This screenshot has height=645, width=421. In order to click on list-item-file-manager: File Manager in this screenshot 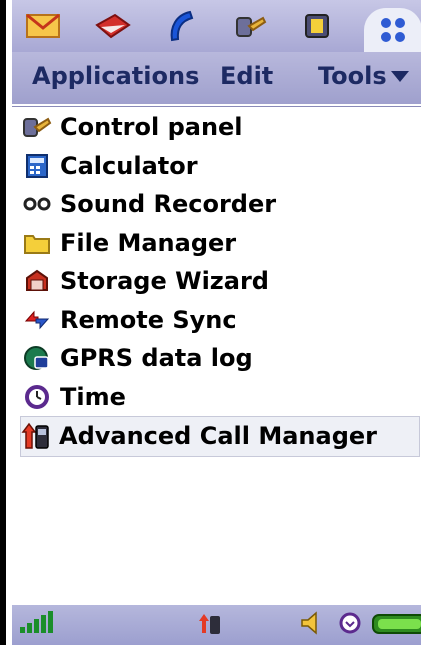, I will do `click(221, 243)`.